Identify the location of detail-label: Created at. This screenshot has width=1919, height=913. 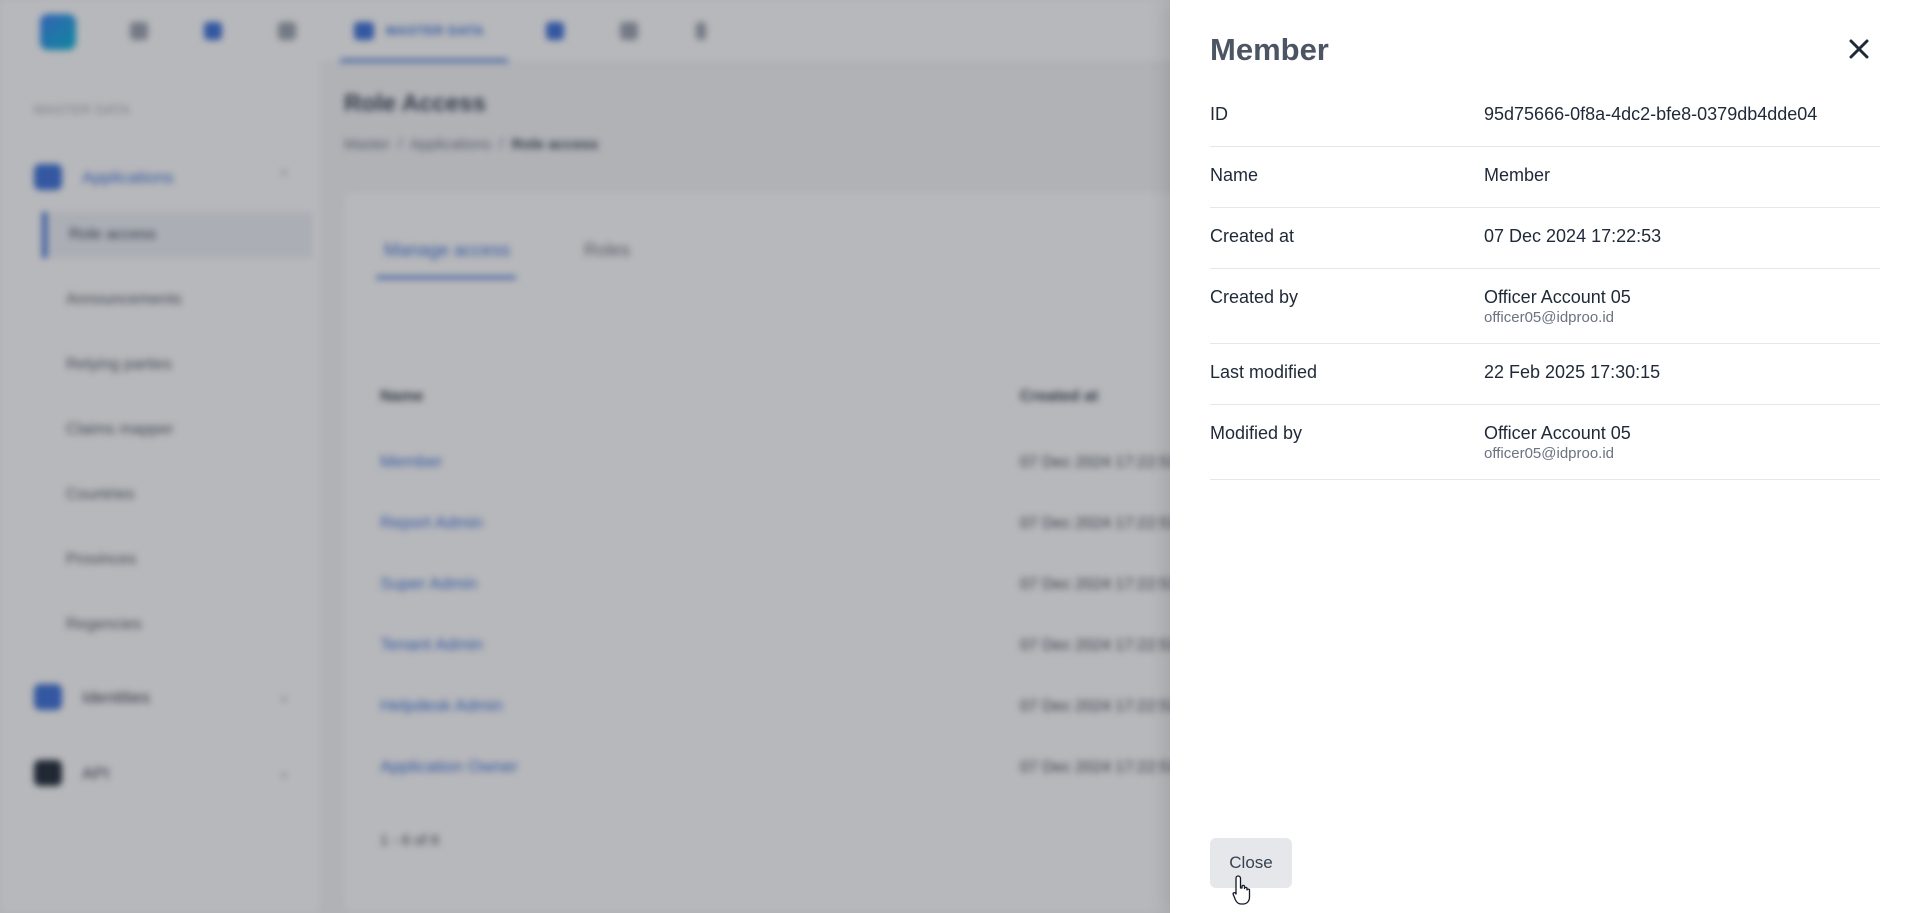
(1252, 236).